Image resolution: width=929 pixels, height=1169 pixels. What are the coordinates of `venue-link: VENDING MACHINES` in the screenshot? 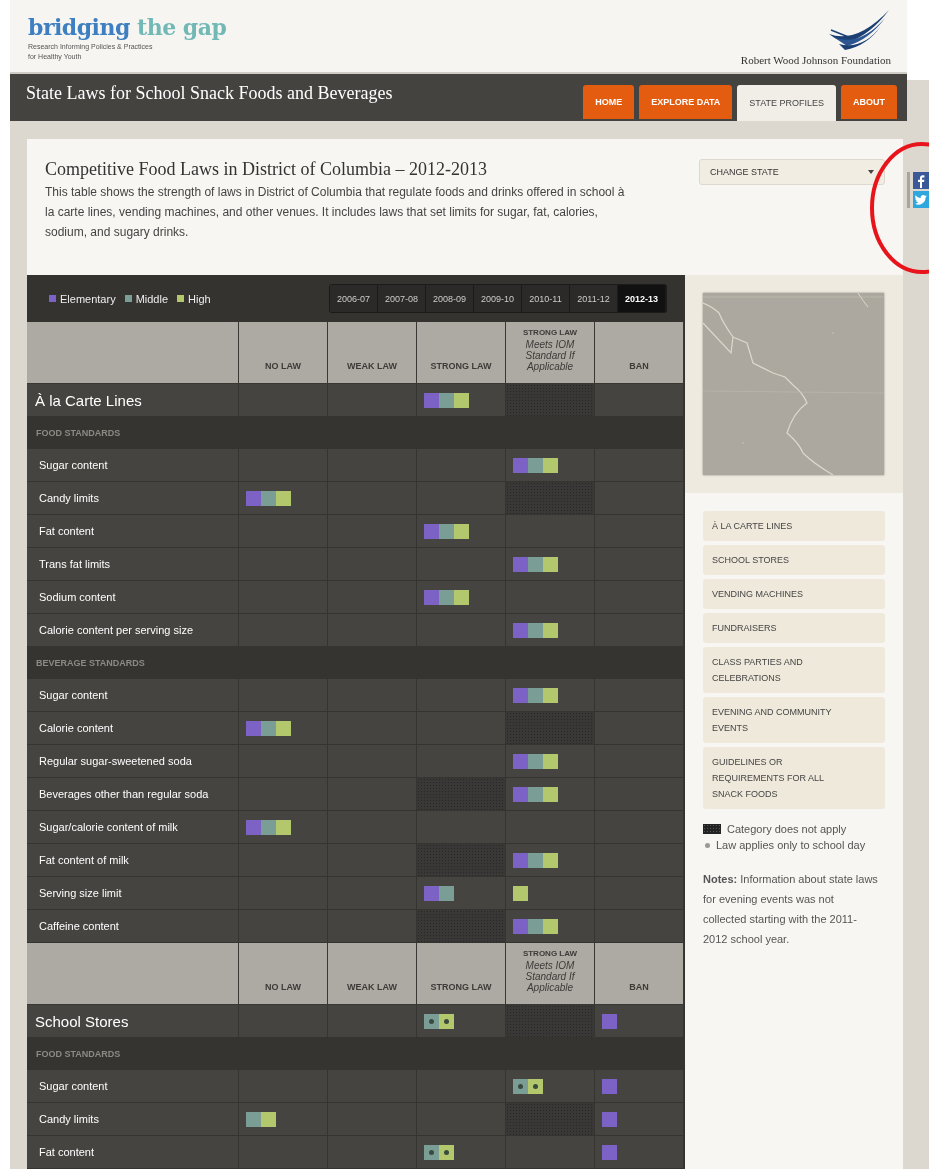 It's located at (794, 594).